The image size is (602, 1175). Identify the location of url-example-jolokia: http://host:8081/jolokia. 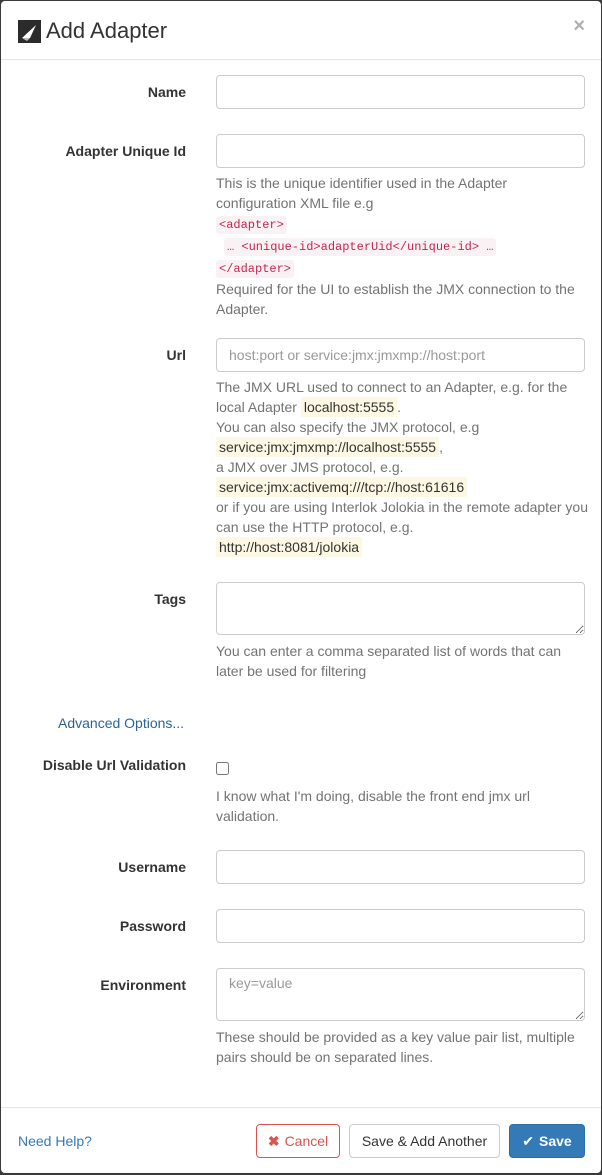
(289, 547).